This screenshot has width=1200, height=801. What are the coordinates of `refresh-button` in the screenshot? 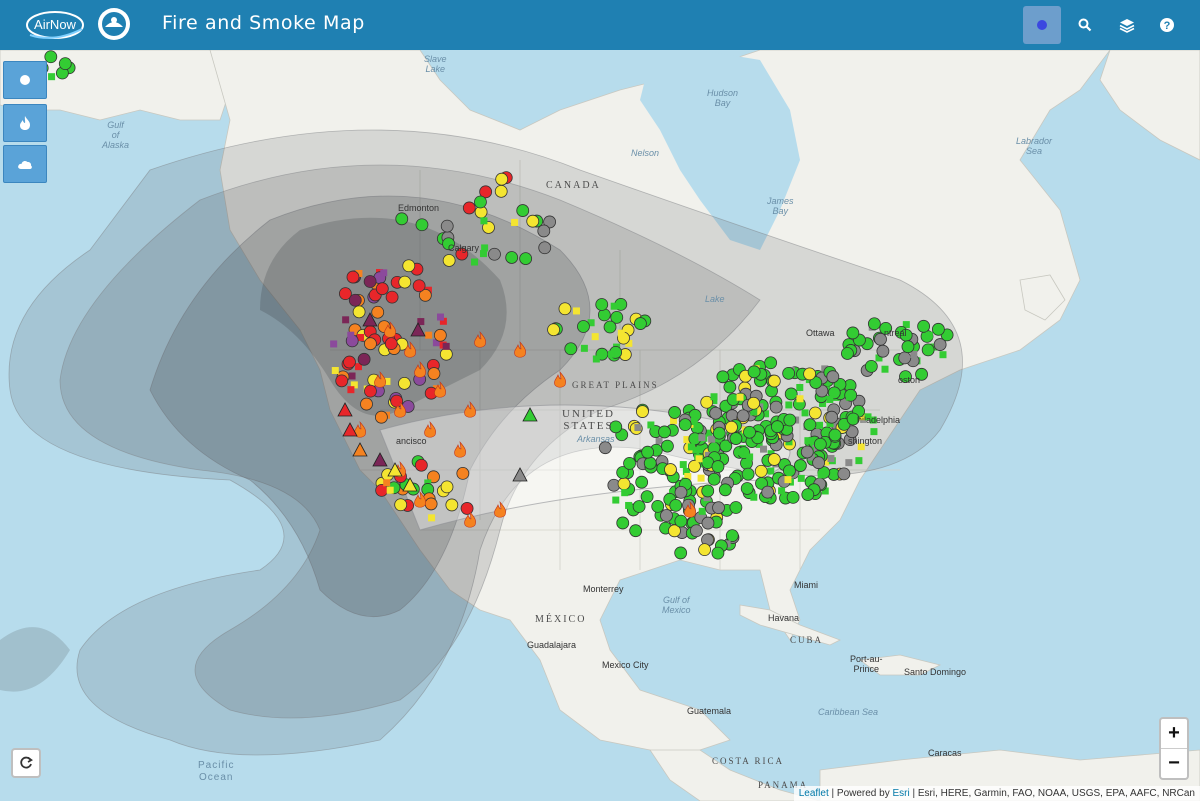 It's located at (26, 763).